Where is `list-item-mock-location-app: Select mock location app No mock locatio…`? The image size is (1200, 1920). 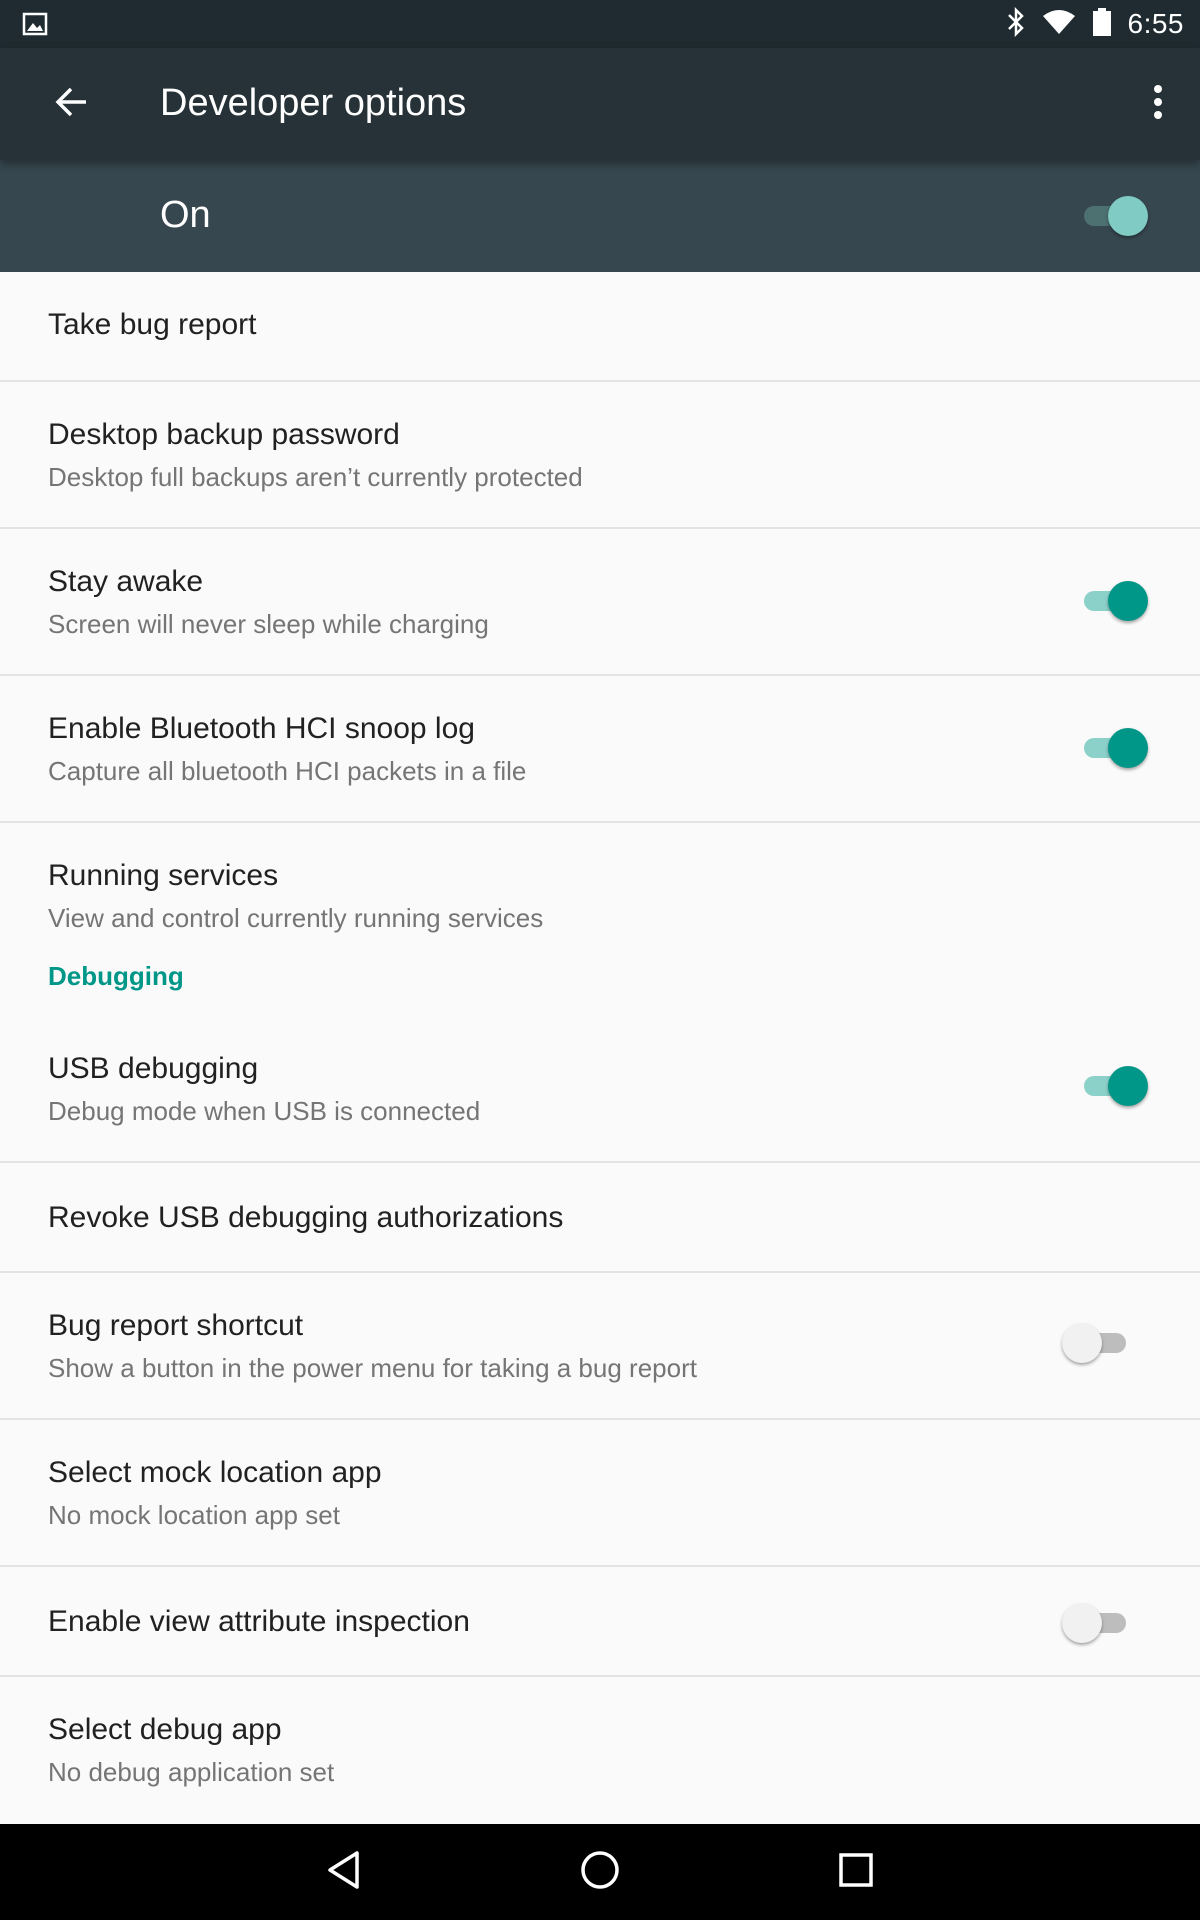 list-item-mock-location-app: Select mock location app No mock locatio… is located at coordinates (600, 1493).